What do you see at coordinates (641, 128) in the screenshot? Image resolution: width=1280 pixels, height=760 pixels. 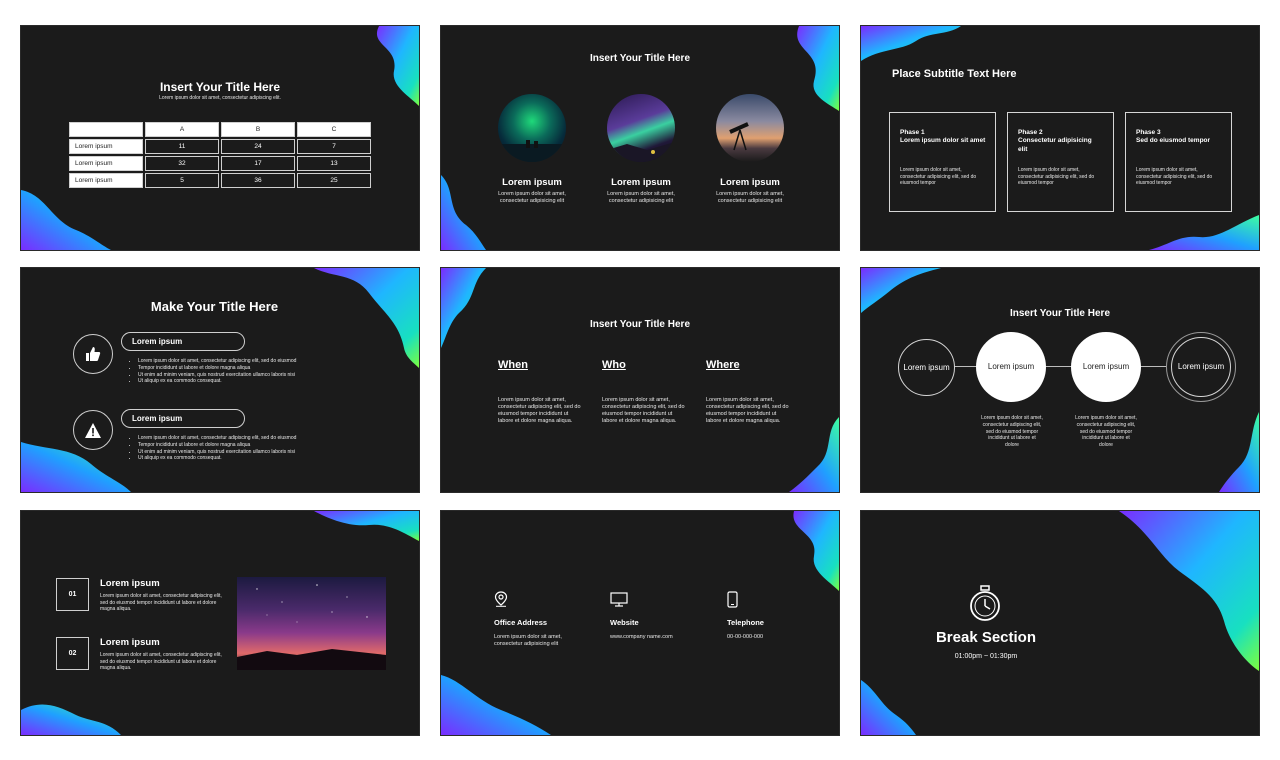 I see `aurora-purple-photo` at bounding box center [641, 128].